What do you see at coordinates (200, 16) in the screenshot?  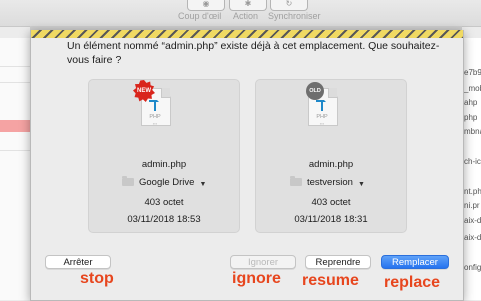 I see `quick-look-label: Coup d'œil` at bounding box center [200, 16].